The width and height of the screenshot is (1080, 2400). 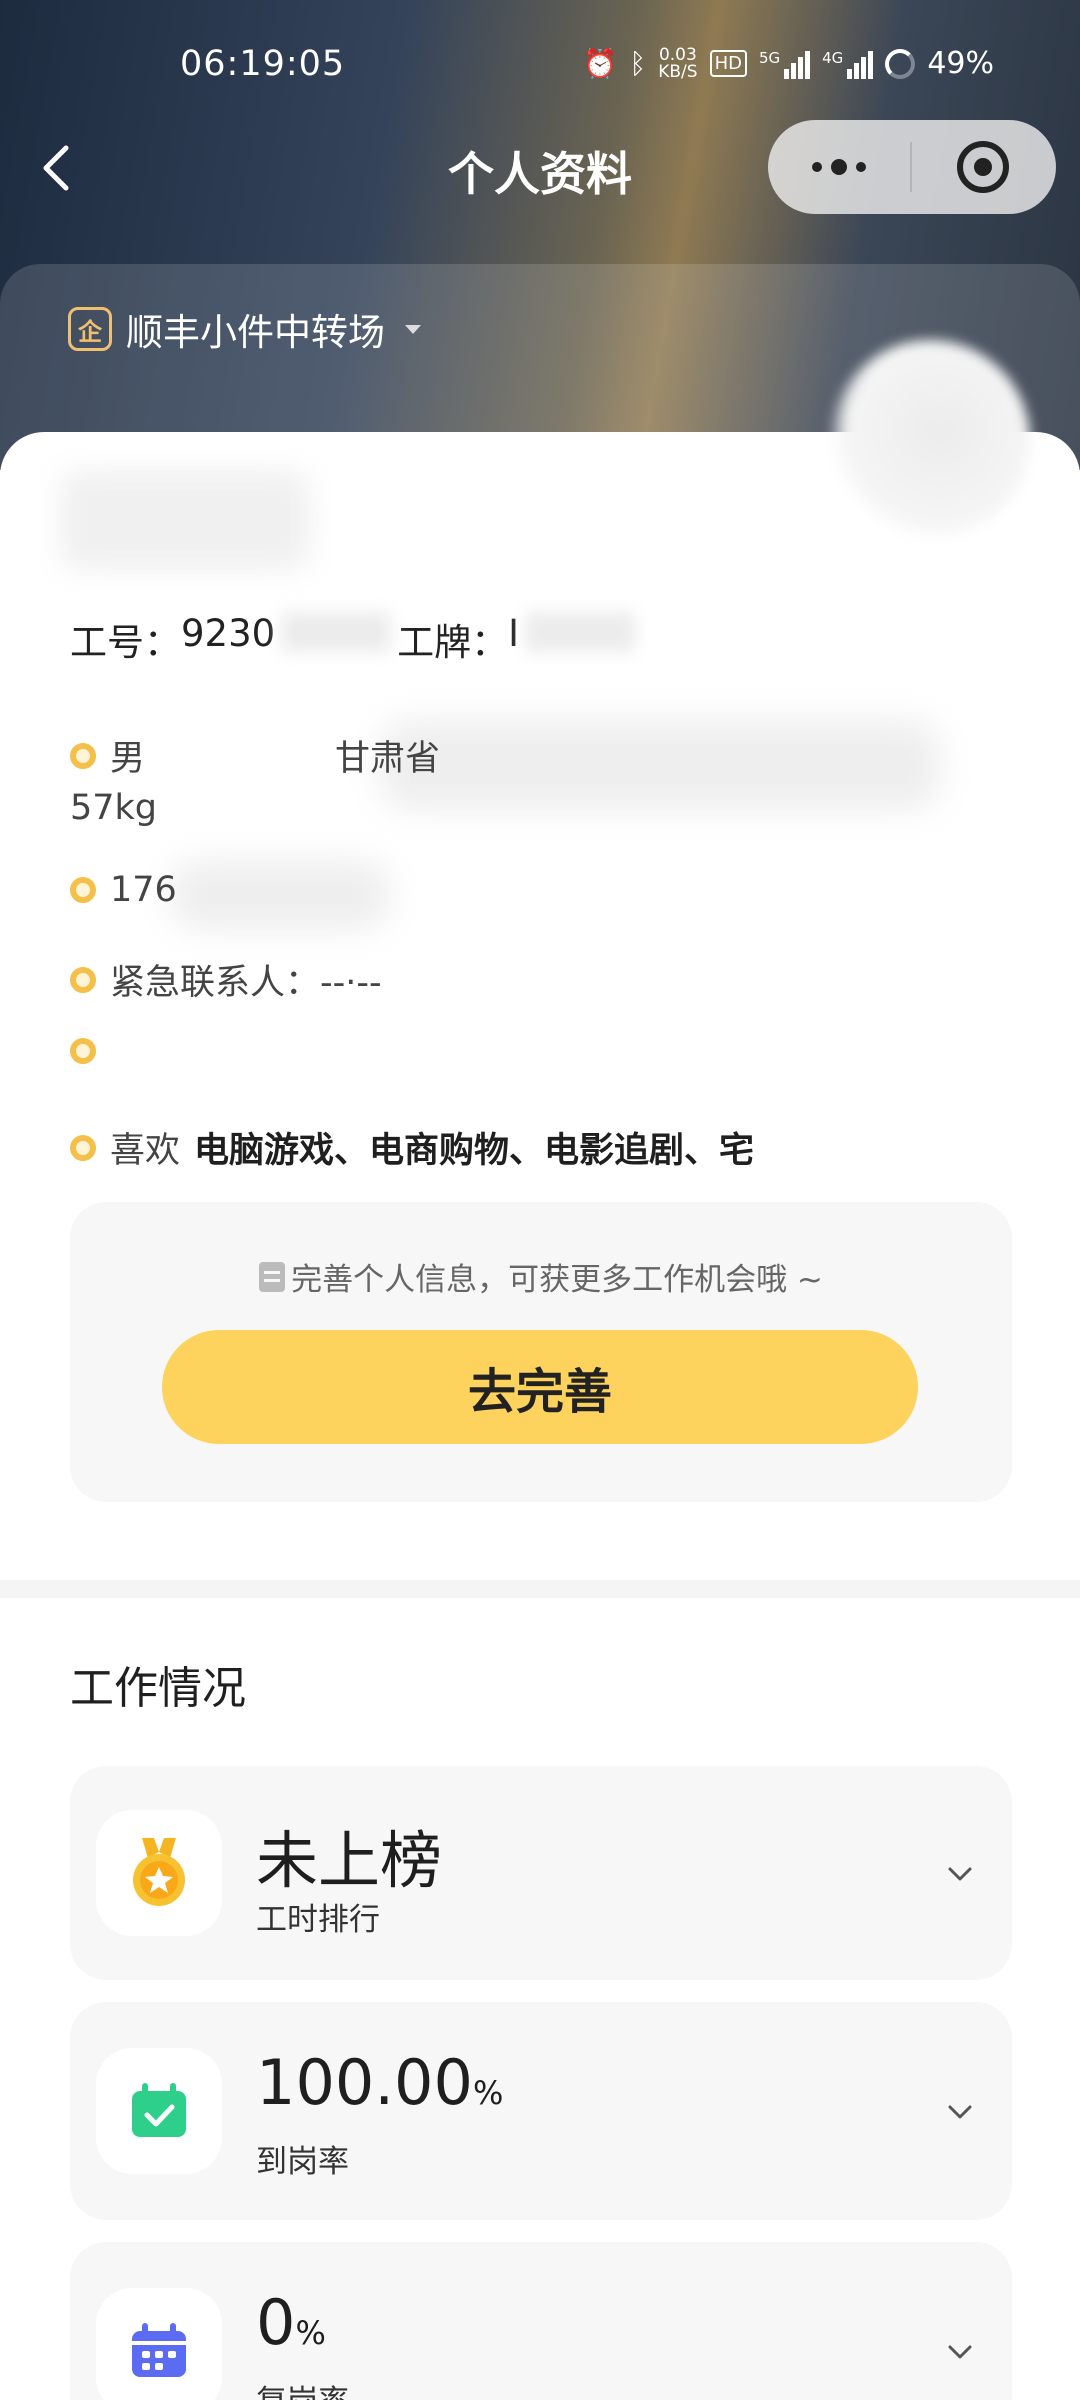 What do you see at coordinates (514, 633) in the screenshot?
I see `badge-value: I` at bounding box center [514, 633].